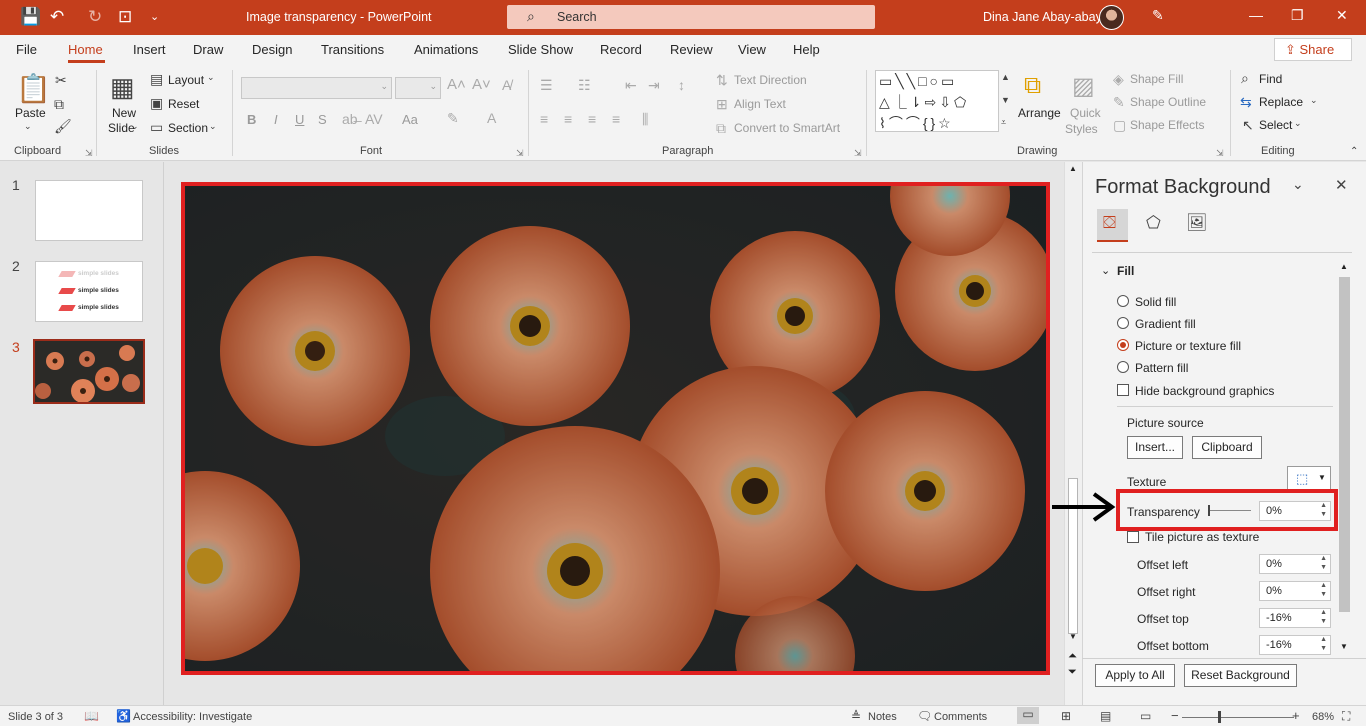 This screenshot has height=726, width=1366. I want to click on quick-styles-label-2: Styles, so click(1081, 129).